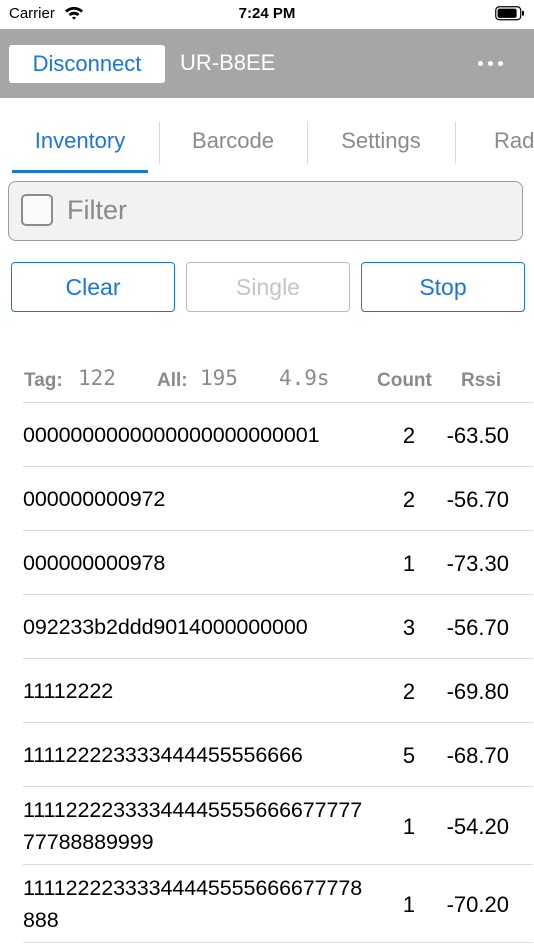 The height and width of the screenshot is (950, 534). Describe the element at coordinates (68, 691) in the screenshot. I see `tag-epc: 11112222` at that location.